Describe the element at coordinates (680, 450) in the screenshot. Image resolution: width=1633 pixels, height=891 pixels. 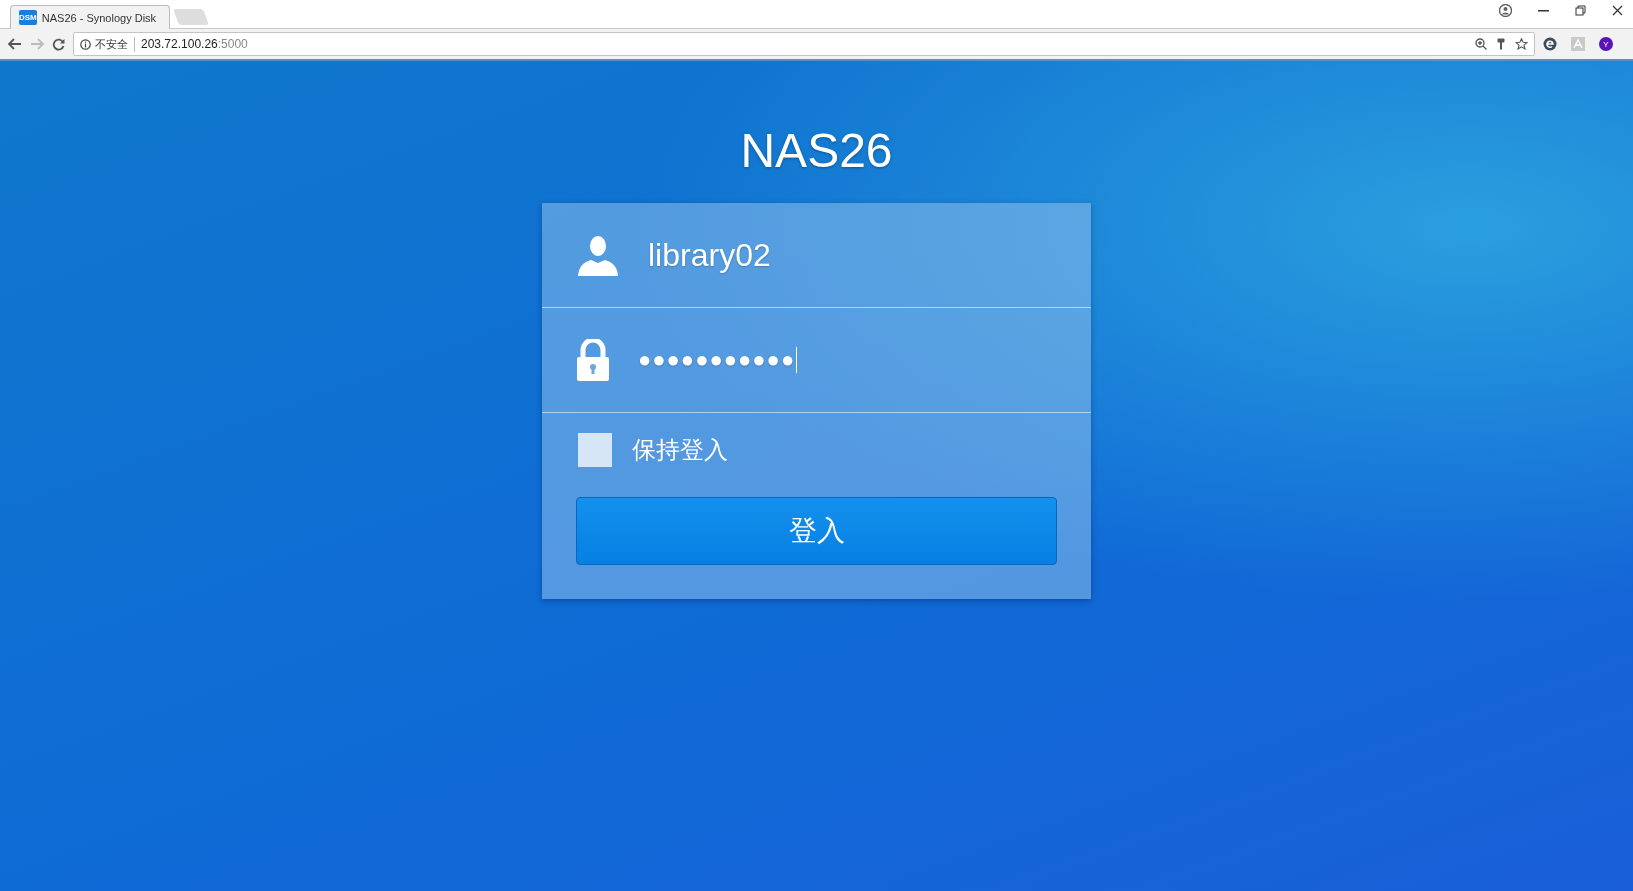
I see `remember-me-label: 保持登入` at that location.